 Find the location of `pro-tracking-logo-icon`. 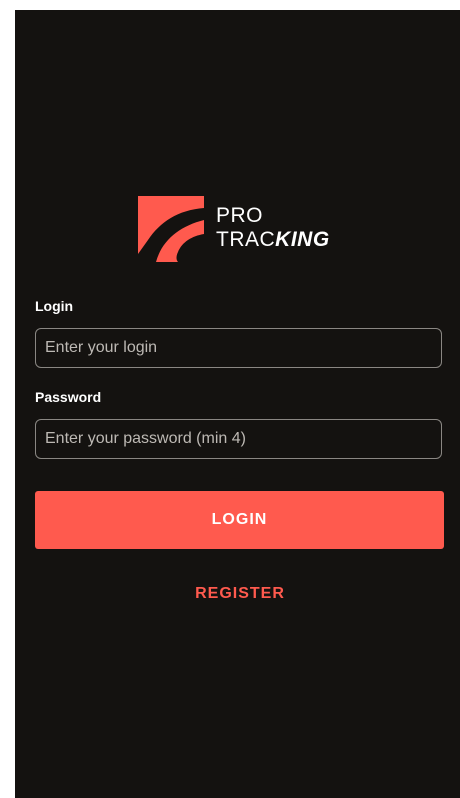

pro-tracking-logo-icon is located at coordinates (171, 229).